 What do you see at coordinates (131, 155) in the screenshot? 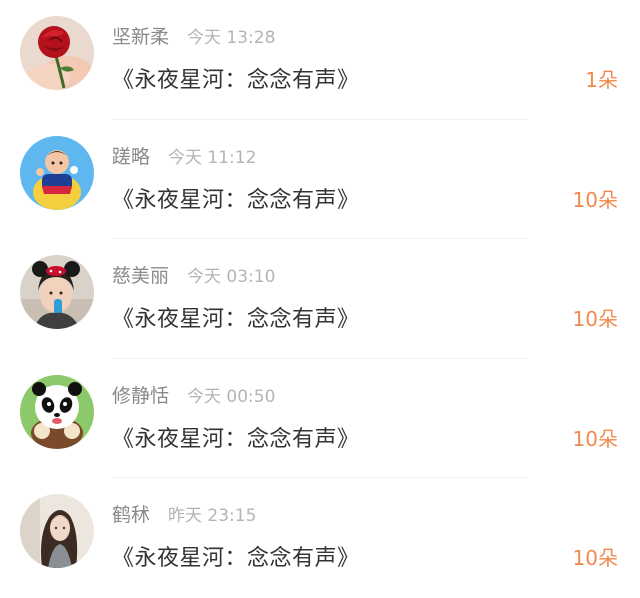
I see `user-name: 蹉略` at bounding box center [131, 155].